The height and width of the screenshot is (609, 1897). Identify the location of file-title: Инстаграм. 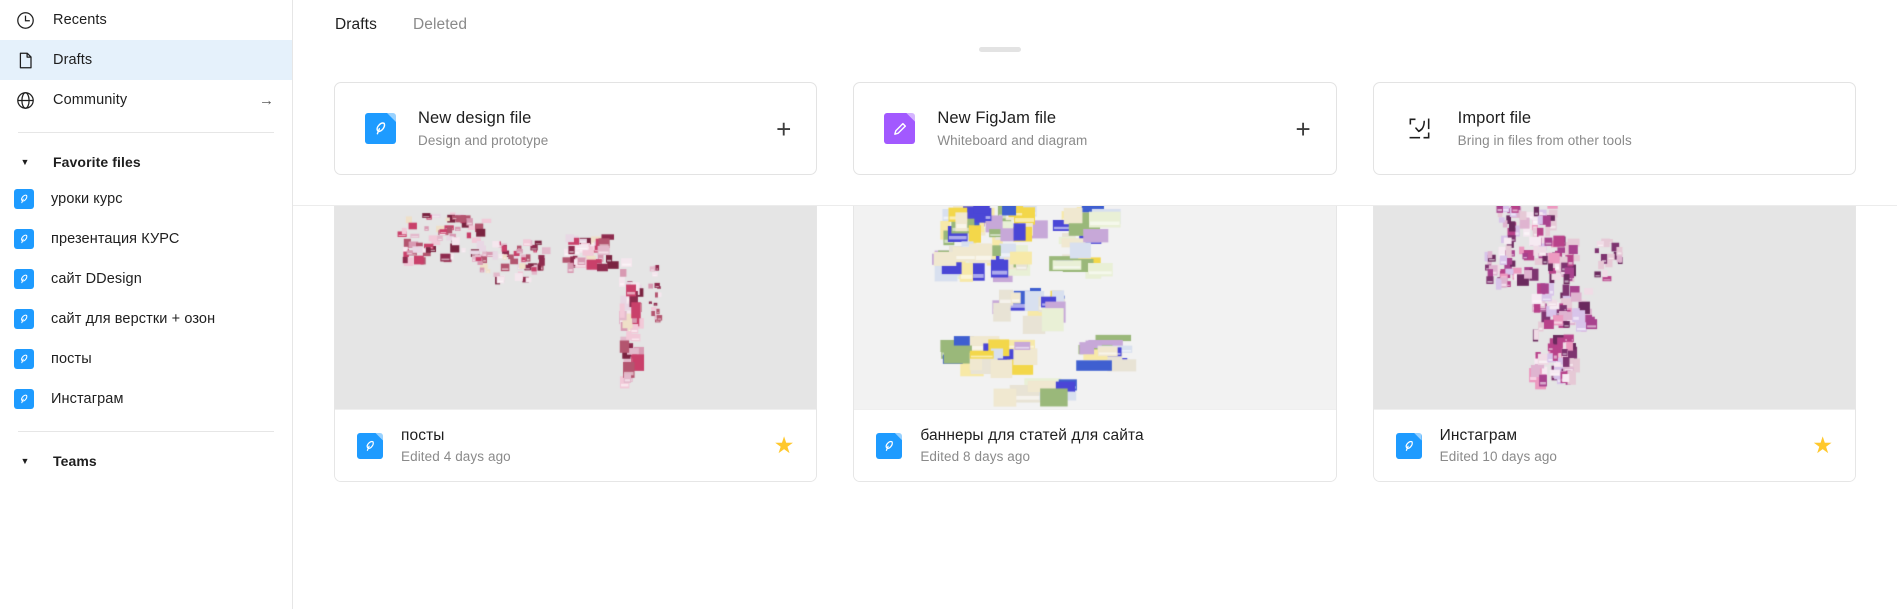
(1478, 435).